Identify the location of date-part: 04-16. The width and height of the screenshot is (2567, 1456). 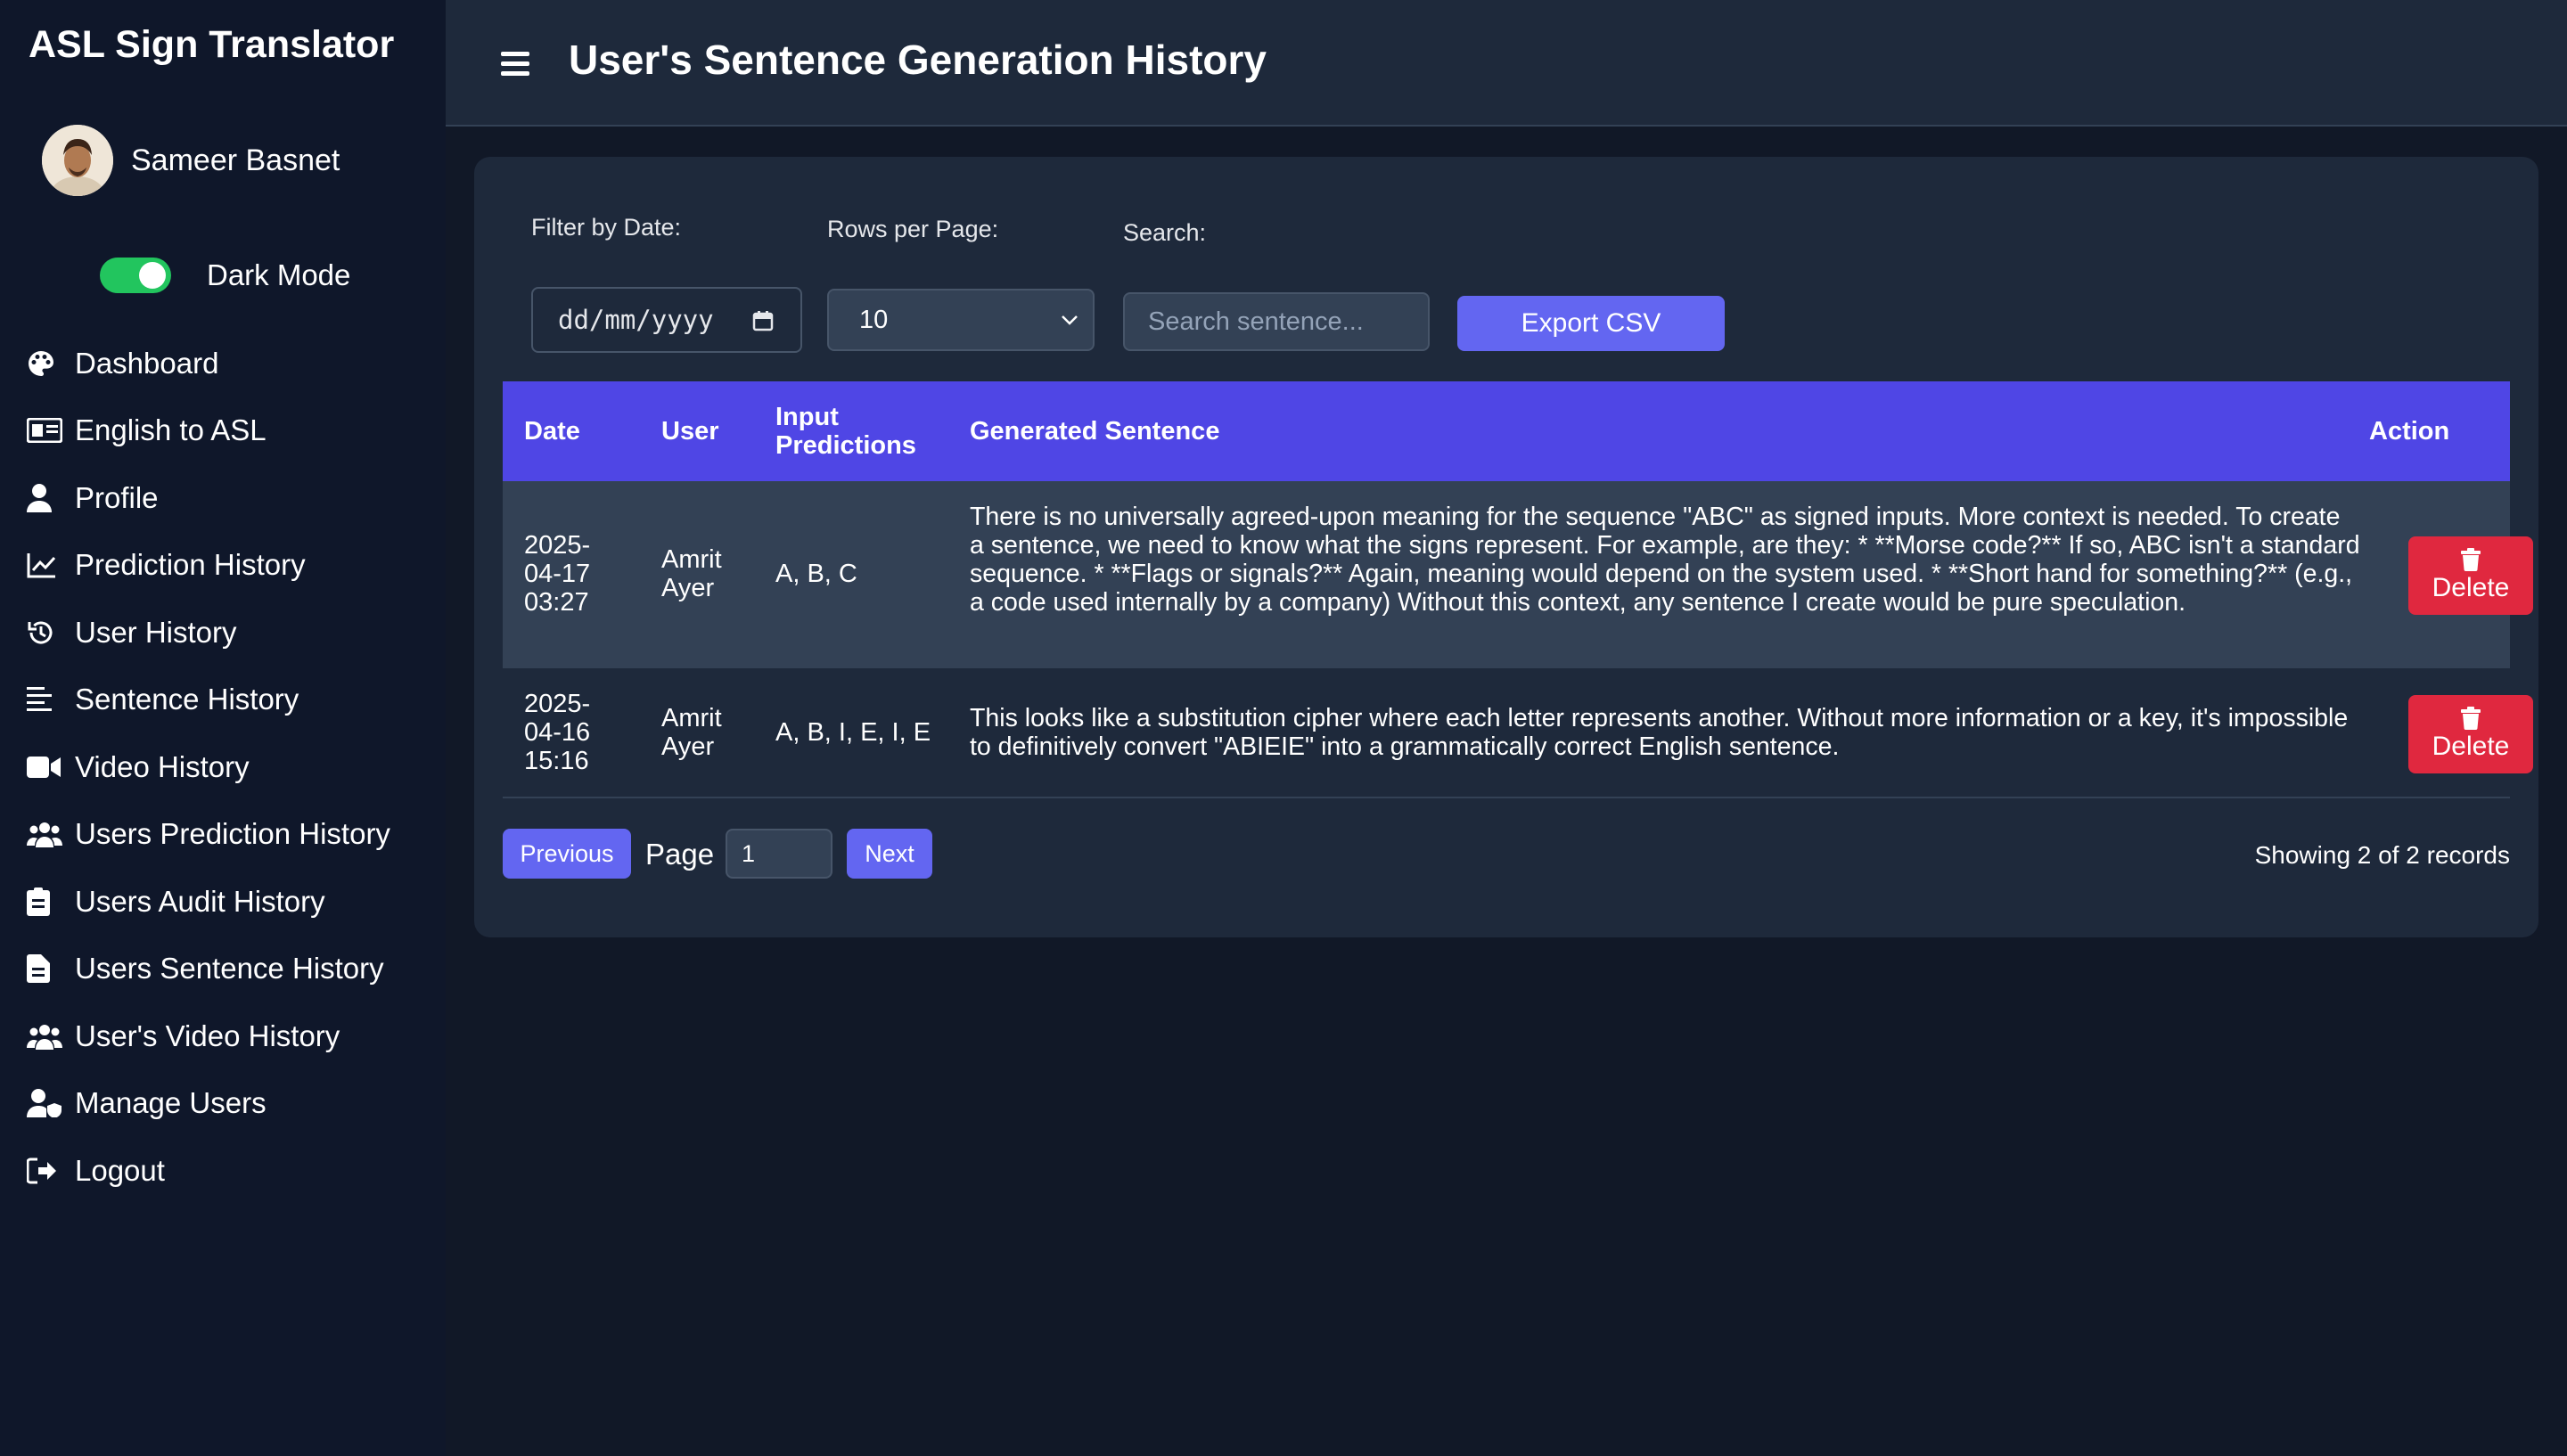
(557, 732).